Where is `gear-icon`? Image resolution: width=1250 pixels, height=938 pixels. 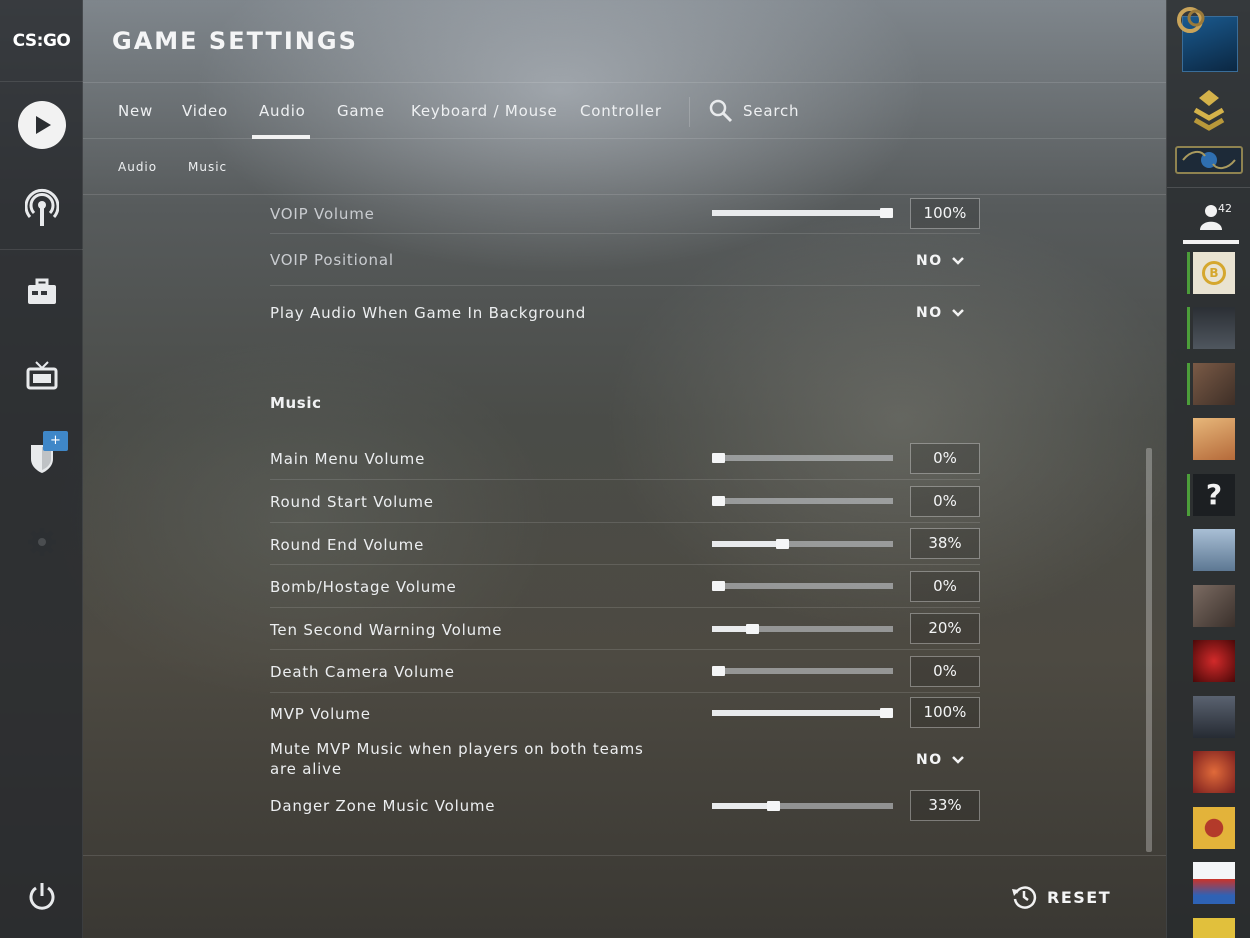
gear-icon is located at coordinates (41, 542).